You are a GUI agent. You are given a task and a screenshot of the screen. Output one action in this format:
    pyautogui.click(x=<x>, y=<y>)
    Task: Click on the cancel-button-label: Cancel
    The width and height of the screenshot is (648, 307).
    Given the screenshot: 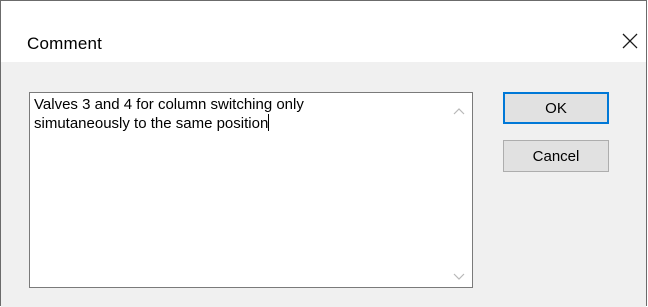 What is the action you would take?
    pyautogui.click(x=556, y=156)
    